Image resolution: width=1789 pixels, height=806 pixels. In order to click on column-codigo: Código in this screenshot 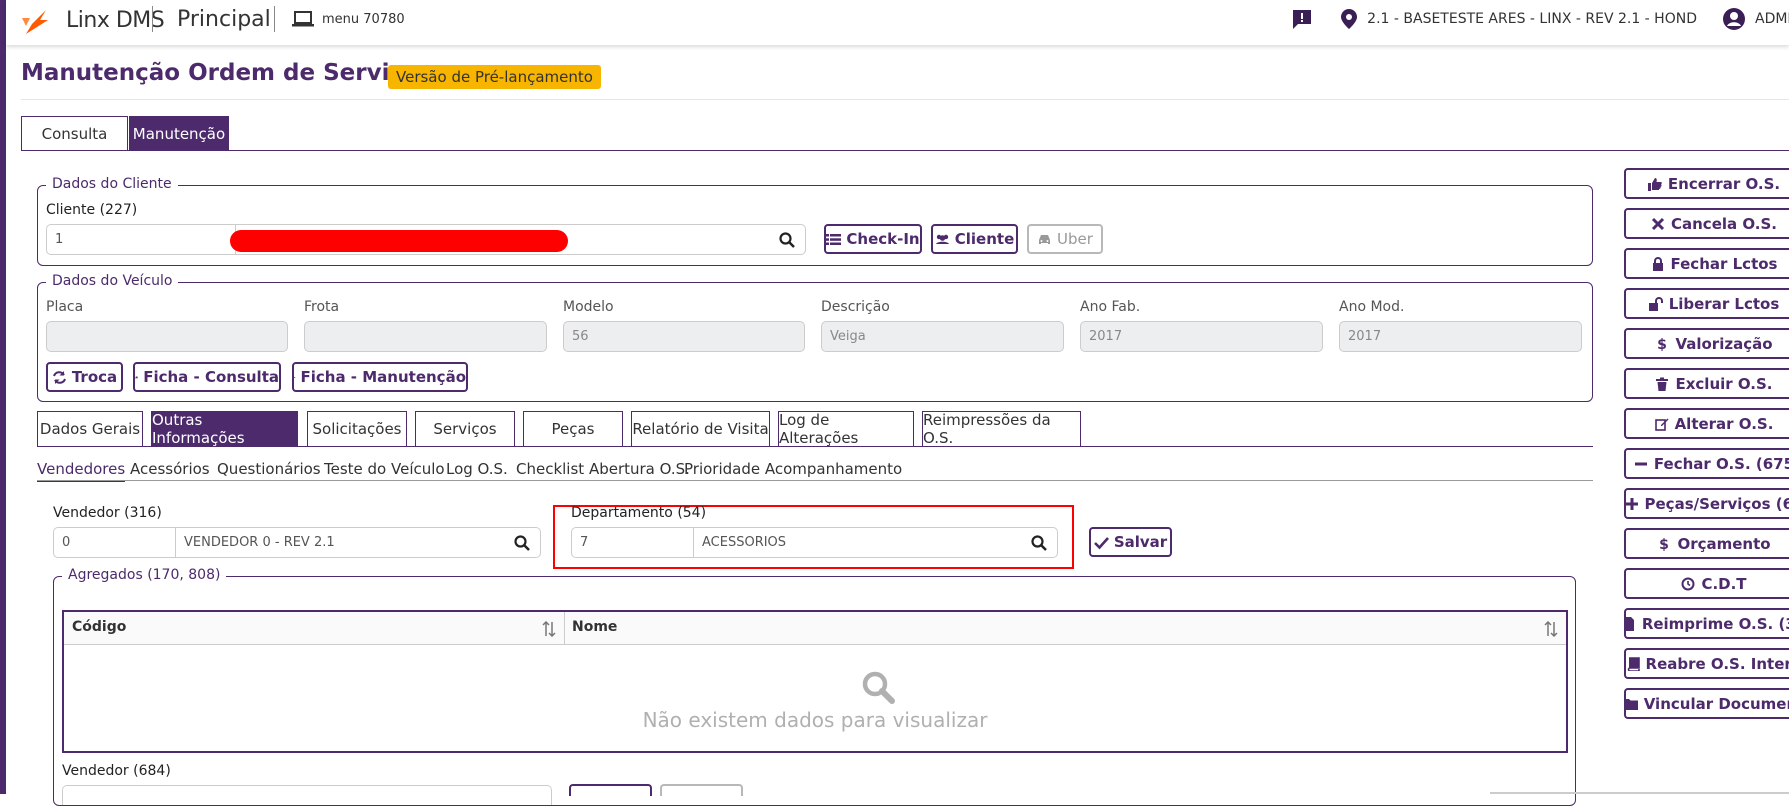, I will do `click(99, 627)`.